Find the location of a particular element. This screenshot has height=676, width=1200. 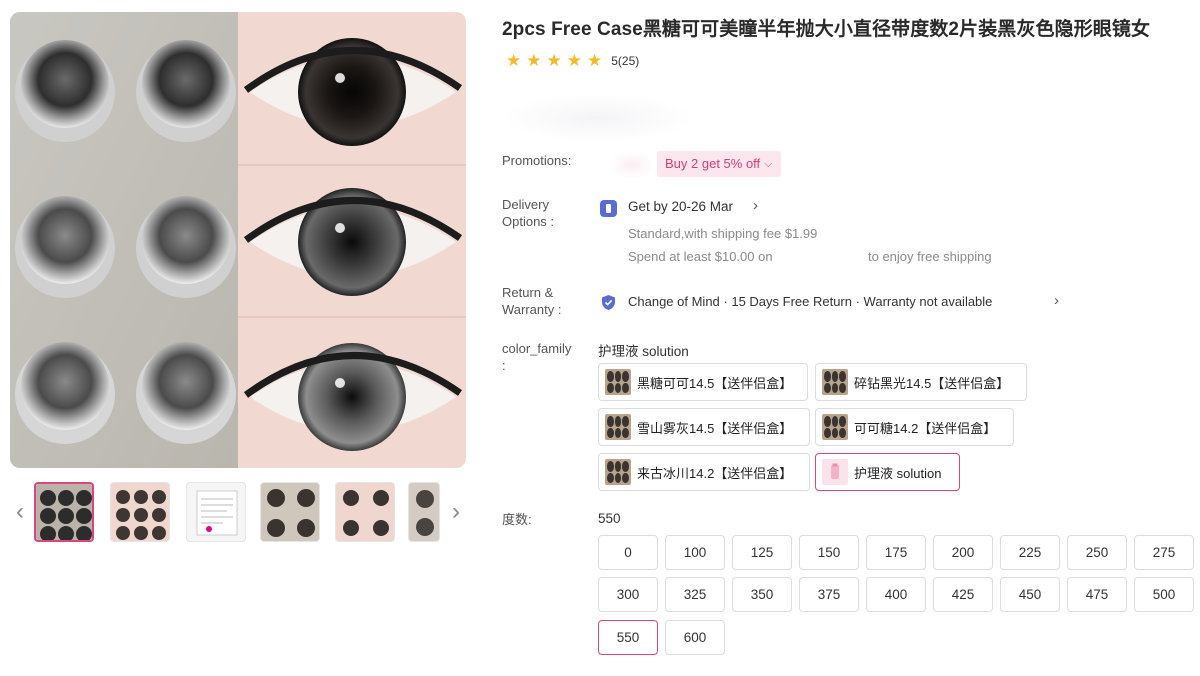

power-option: 150 is located at coordinates (829, 552).